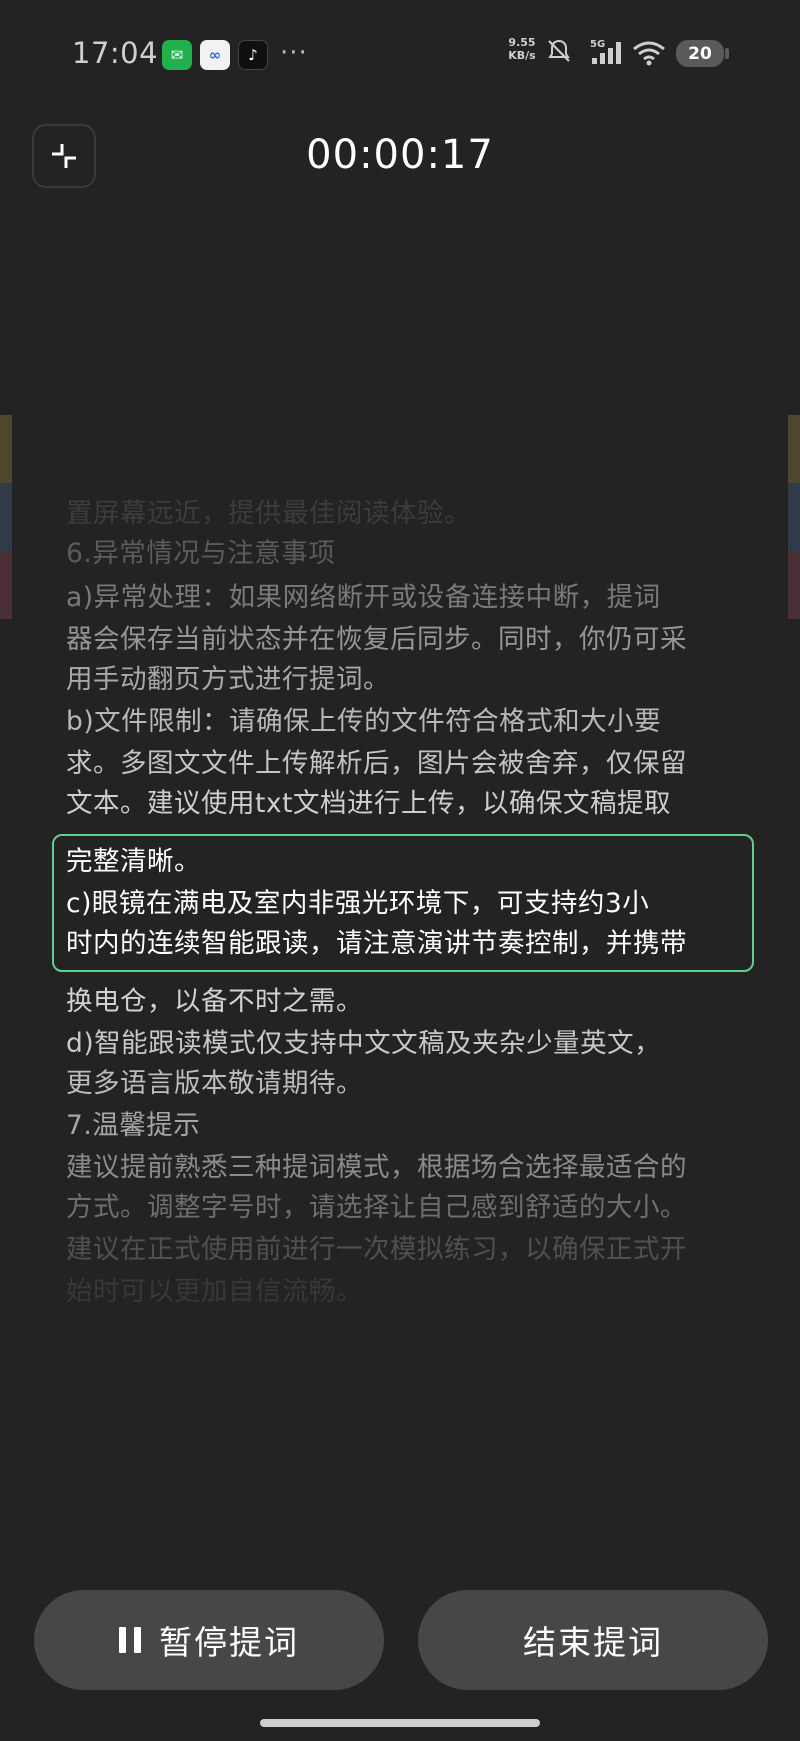  What do you see at coordinates (133, 861) in the screenshot?
I see `prompter-line-current: 完整清晰。` at bounding box center [133, 861].